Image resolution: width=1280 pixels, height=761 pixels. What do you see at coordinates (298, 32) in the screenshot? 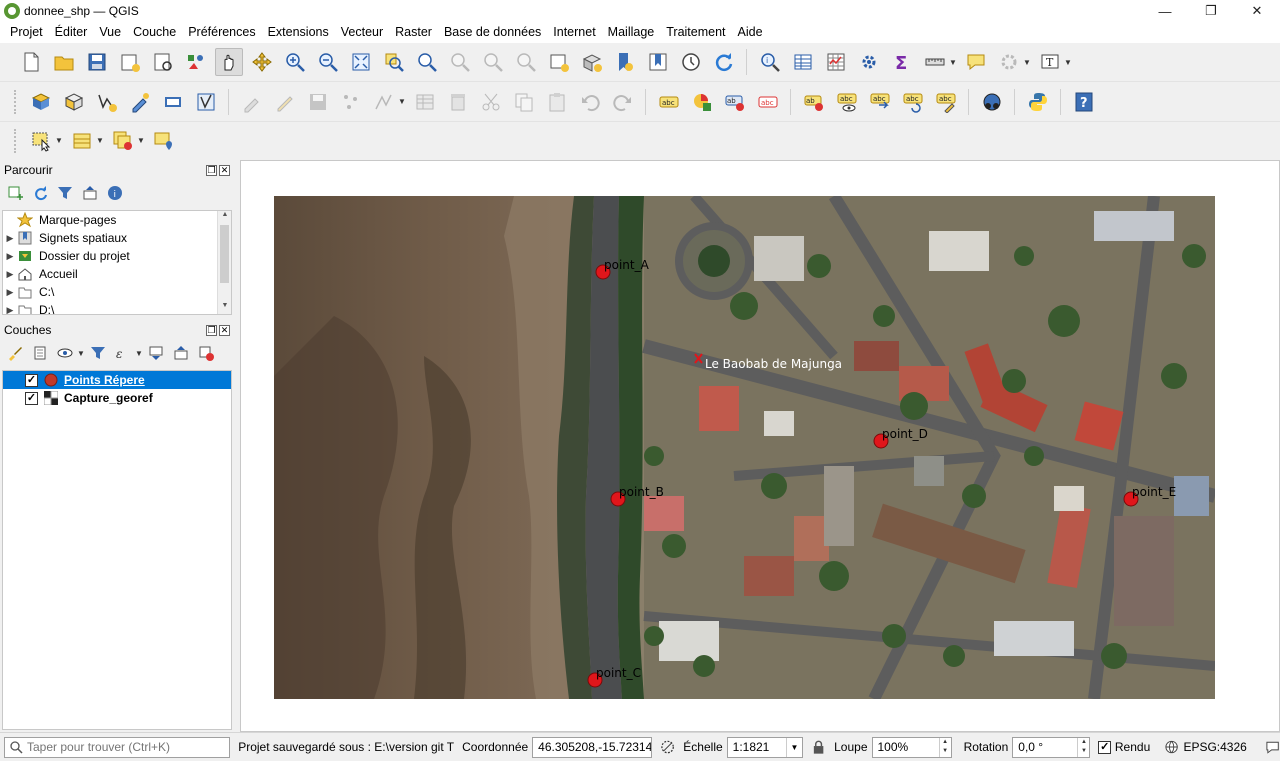
I see `menu-extensions: Extensions` at bounding box center [298, 32].